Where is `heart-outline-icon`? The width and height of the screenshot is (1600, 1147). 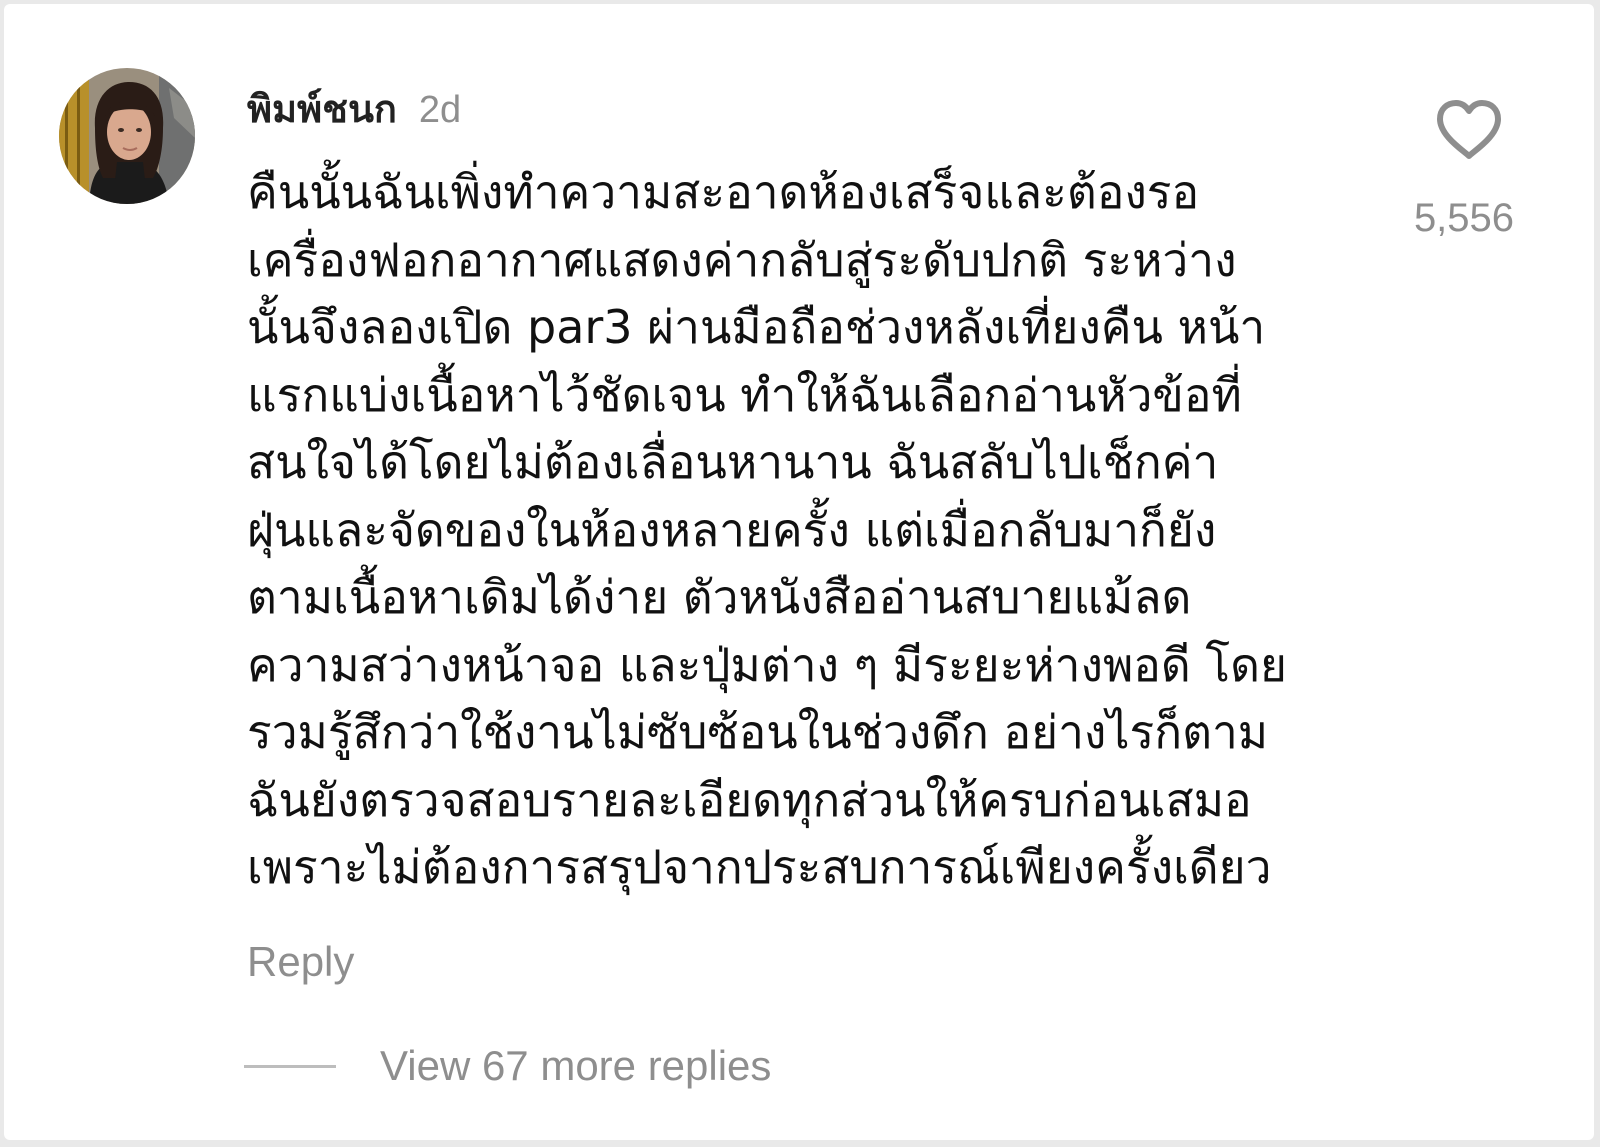 heart-outline-icon is located at coordinates (1469, 129).